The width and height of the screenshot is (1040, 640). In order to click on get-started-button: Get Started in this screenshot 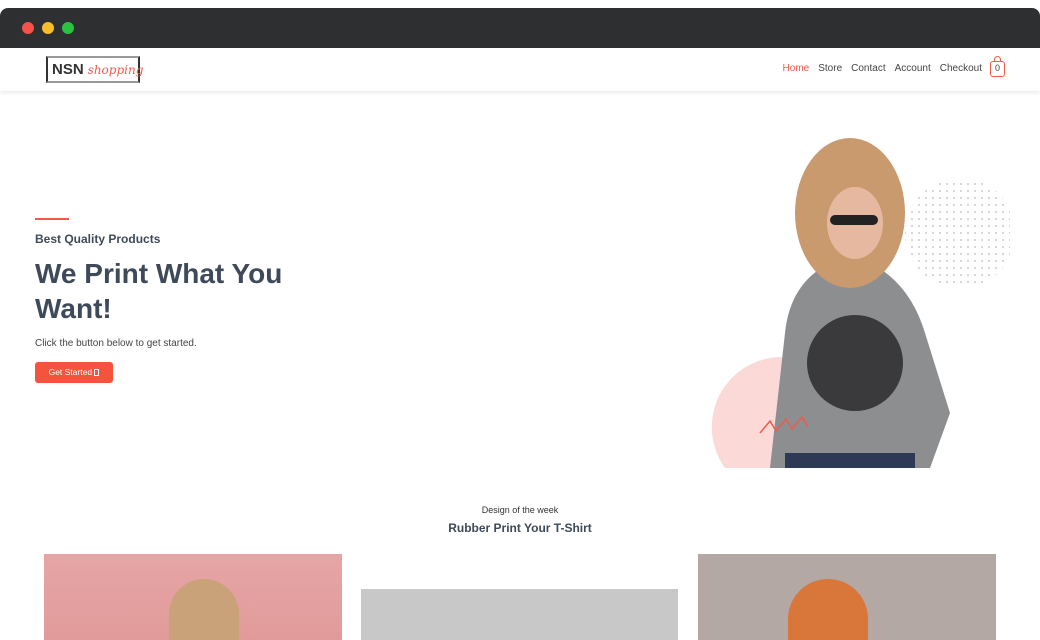, I will do `click(74, 372)`.